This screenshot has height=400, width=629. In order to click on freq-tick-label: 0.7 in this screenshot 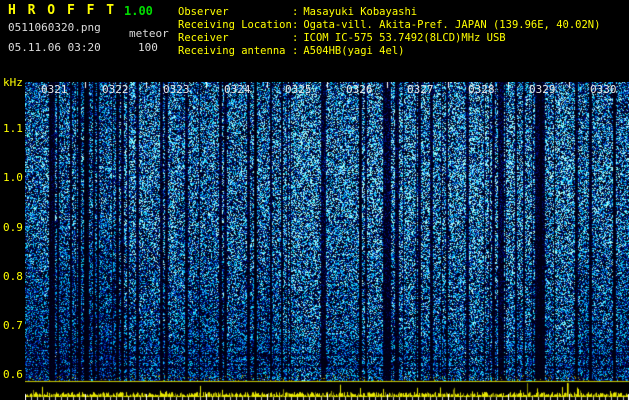, I will do `click(13, 325)`.